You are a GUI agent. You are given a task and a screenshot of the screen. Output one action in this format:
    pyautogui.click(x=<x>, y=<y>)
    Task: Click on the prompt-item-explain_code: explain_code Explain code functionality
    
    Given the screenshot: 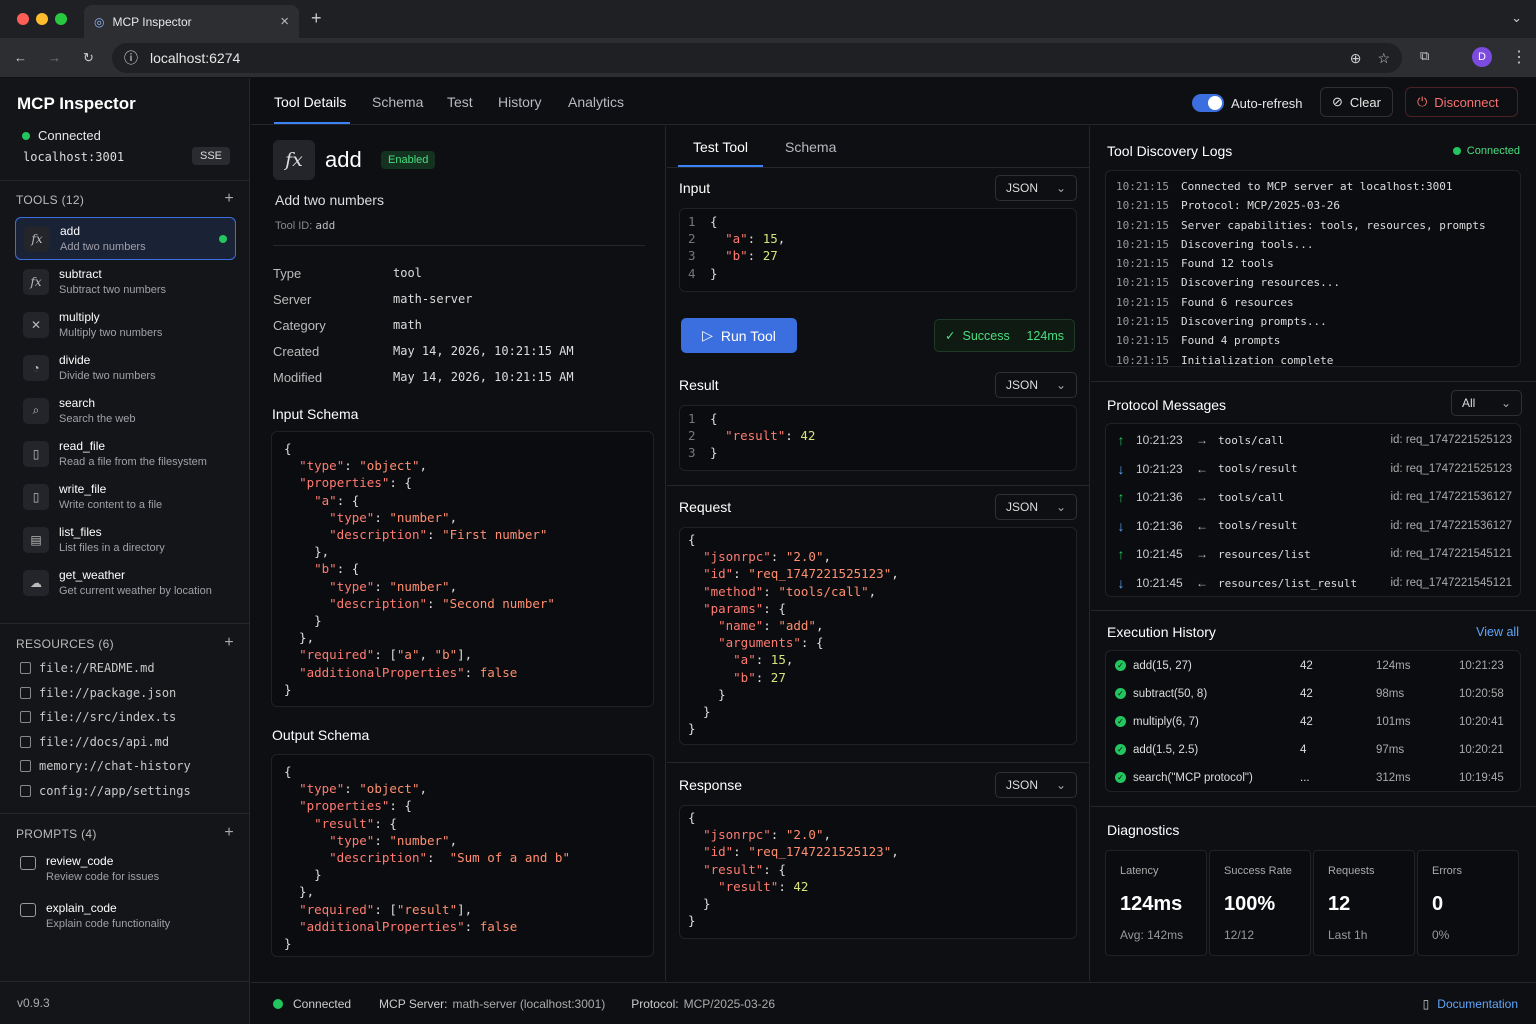 What is the action you would take?
    pyautogui.click(x=95, y=915)
    